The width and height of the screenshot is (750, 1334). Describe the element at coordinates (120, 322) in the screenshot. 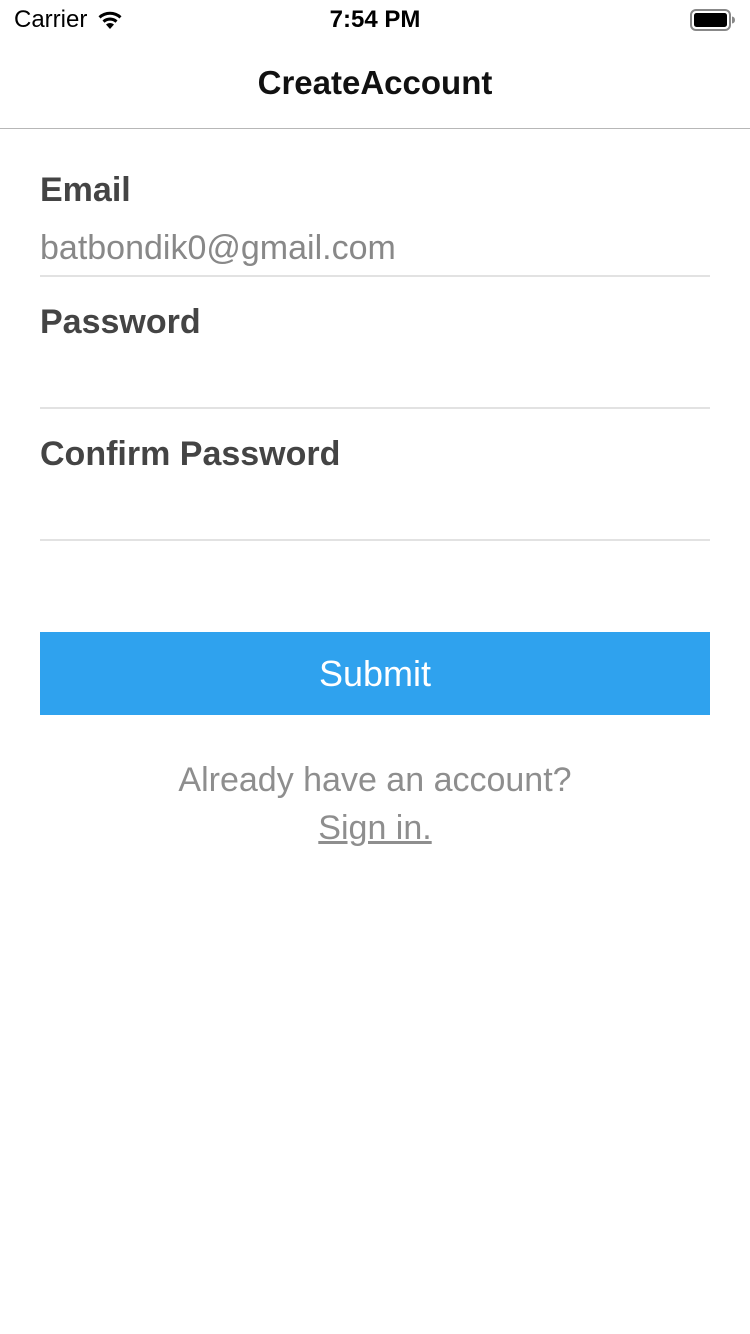

I see `password-label: Password` at that location.